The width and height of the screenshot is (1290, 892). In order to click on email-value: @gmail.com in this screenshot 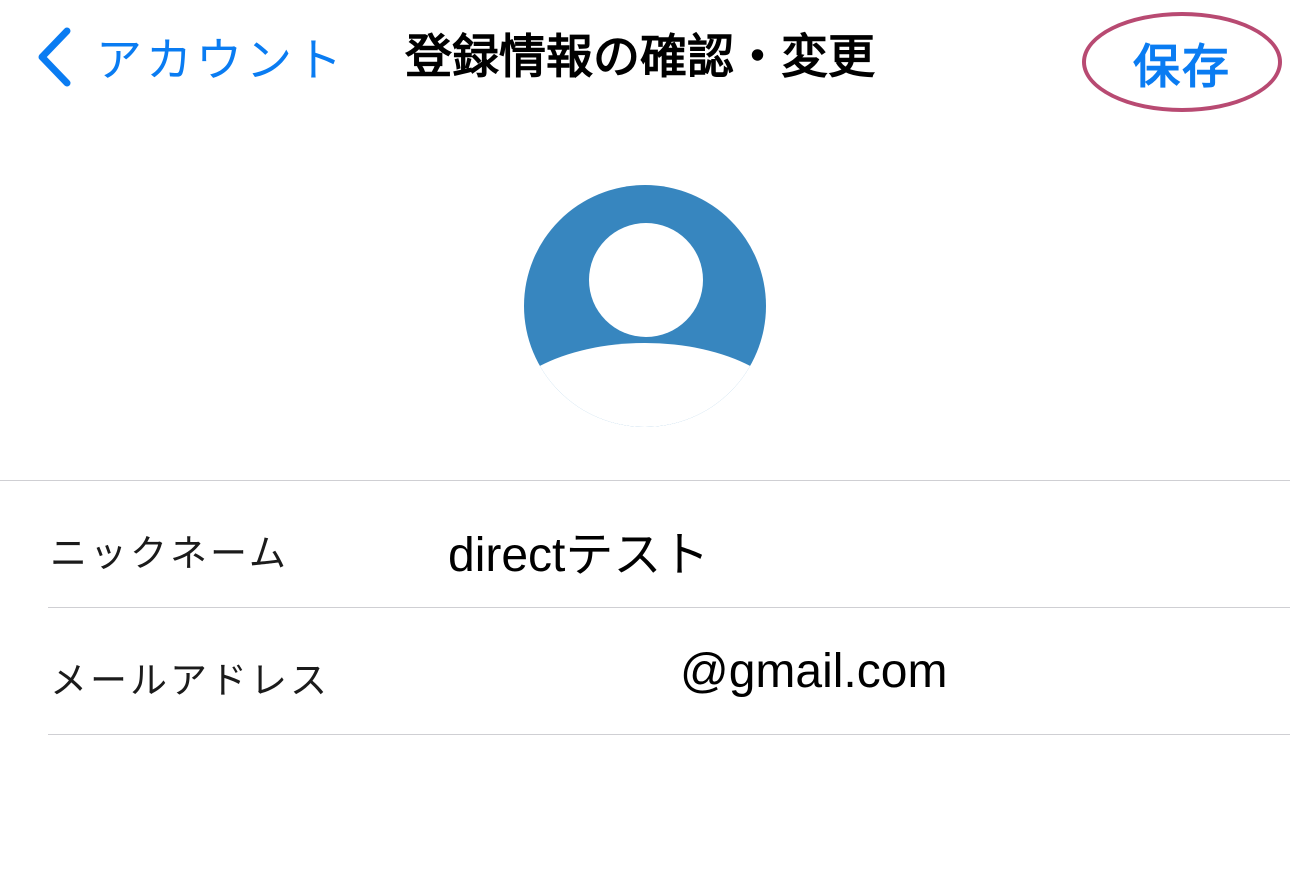, I will do `click(813, 671)`.